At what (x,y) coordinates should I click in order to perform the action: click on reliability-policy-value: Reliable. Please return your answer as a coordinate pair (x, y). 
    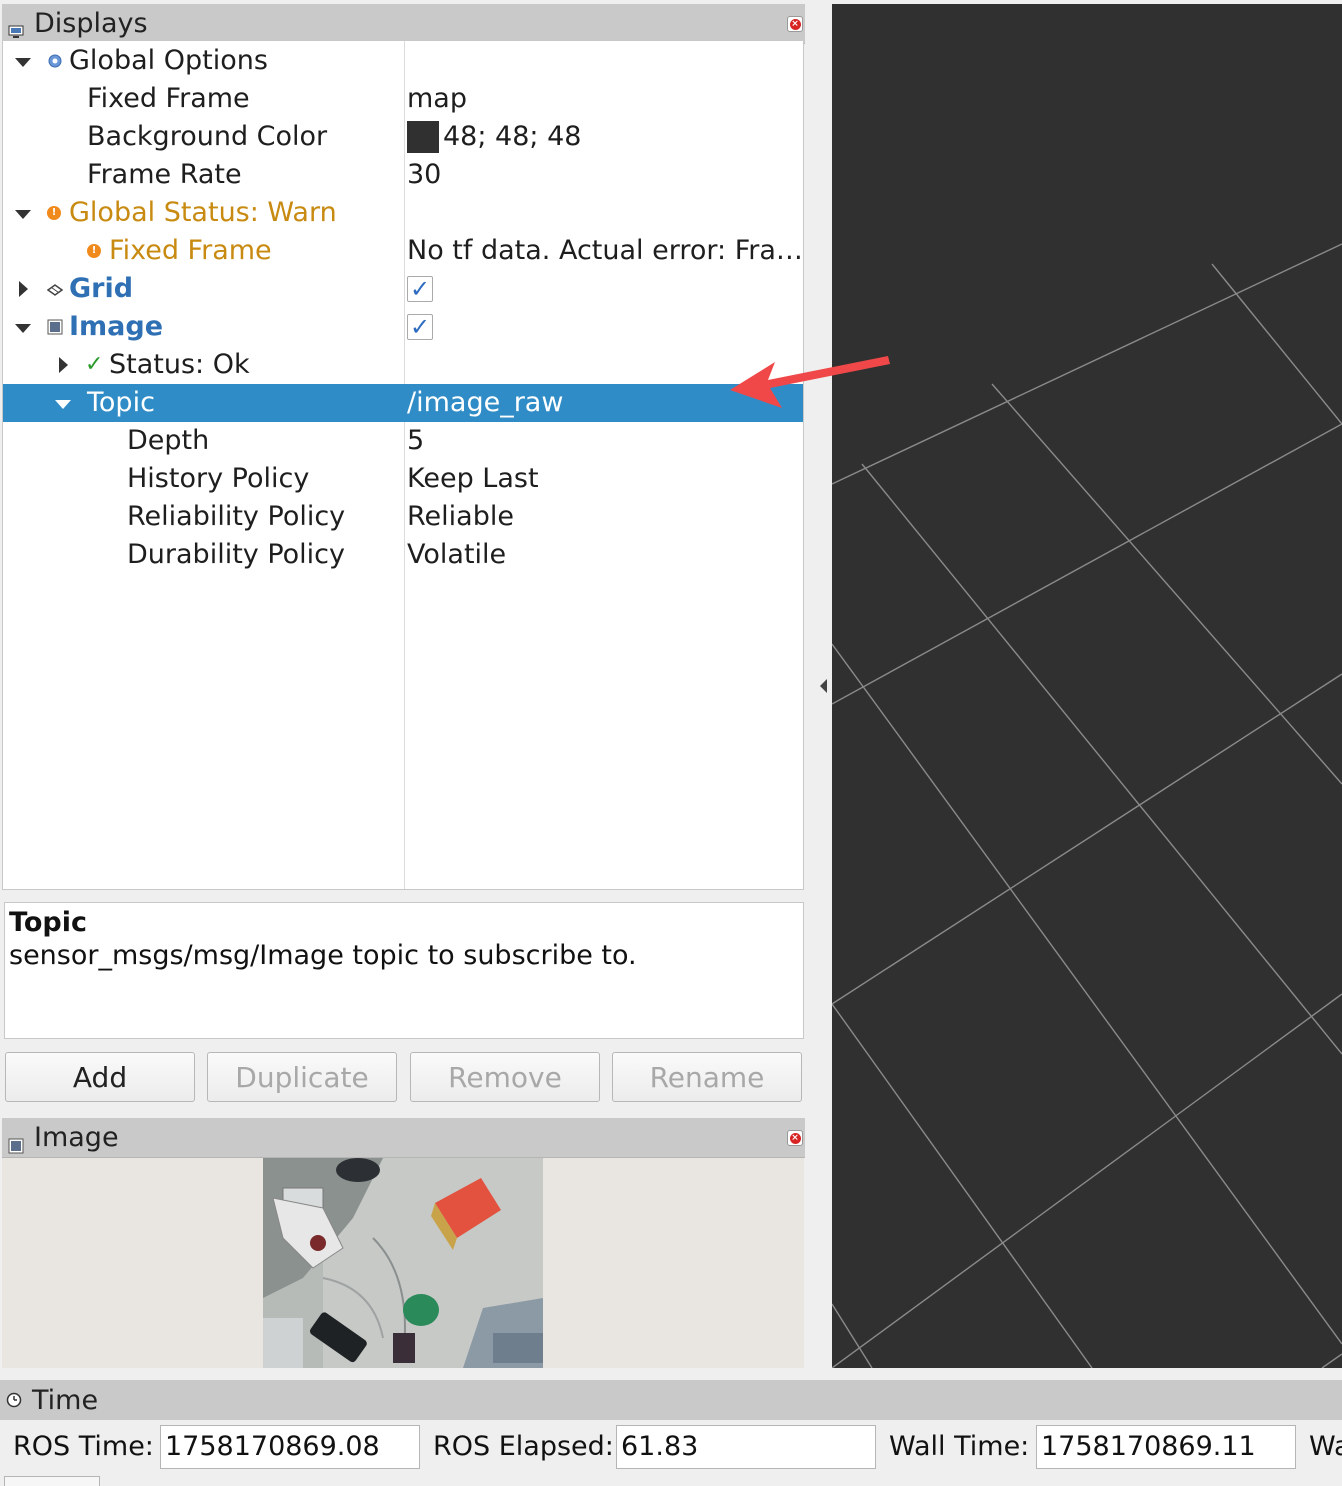
    Looking at the image, I should click on (460, 517).